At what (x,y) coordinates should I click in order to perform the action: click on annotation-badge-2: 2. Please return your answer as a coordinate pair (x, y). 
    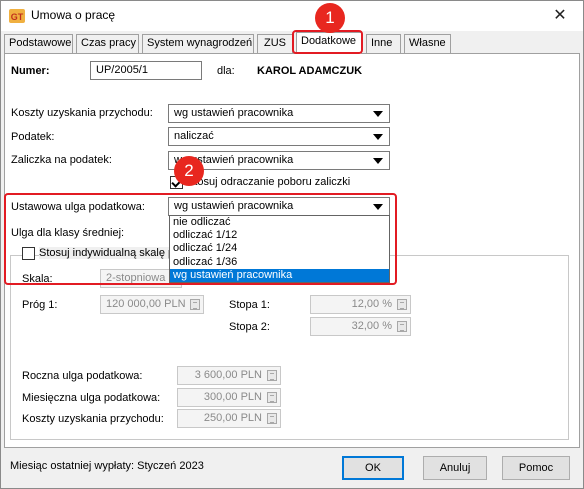
    Looking at the image, I should click on (189, 171).